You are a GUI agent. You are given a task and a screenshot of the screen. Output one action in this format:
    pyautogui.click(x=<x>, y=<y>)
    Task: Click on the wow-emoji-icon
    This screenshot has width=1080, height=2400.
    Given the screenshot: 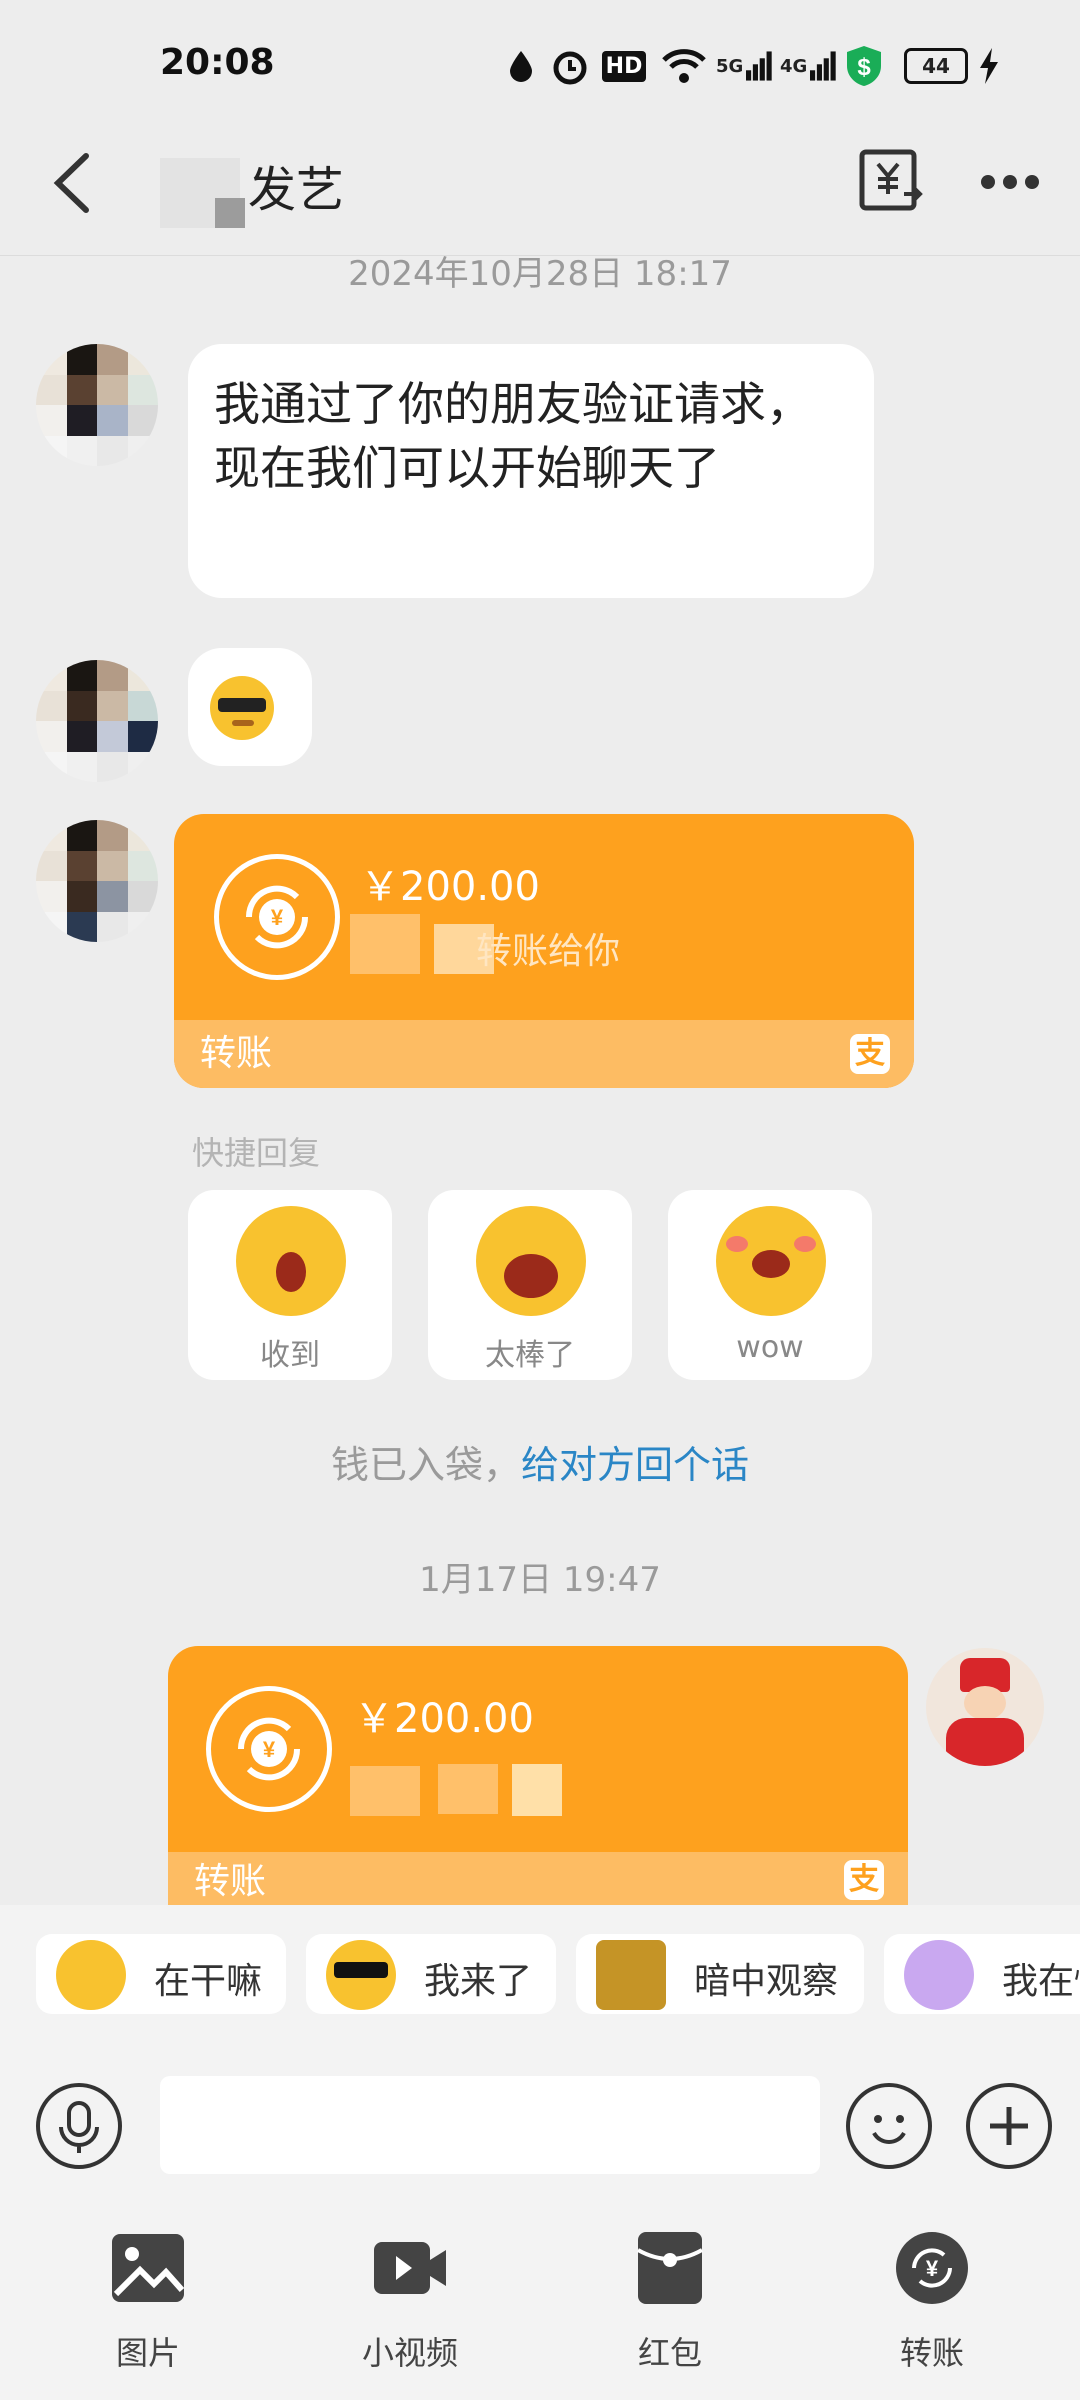 What is the action you would take?
    pyautogui.click(x=771, y=1261)
    